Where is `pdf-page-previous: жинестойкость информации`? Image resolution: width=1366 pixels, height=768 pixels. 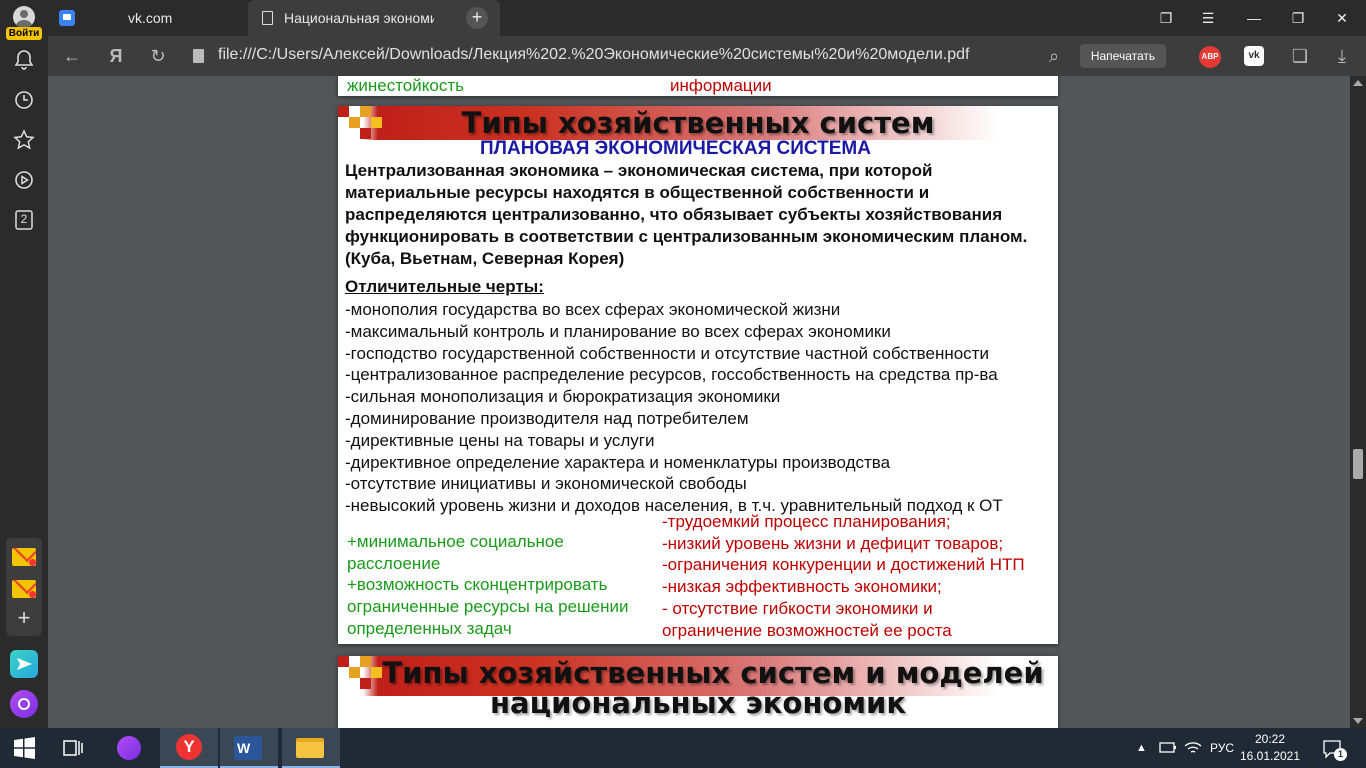 pdf-page-previous: жинестойкость информации is located at coordinates (698, 86).